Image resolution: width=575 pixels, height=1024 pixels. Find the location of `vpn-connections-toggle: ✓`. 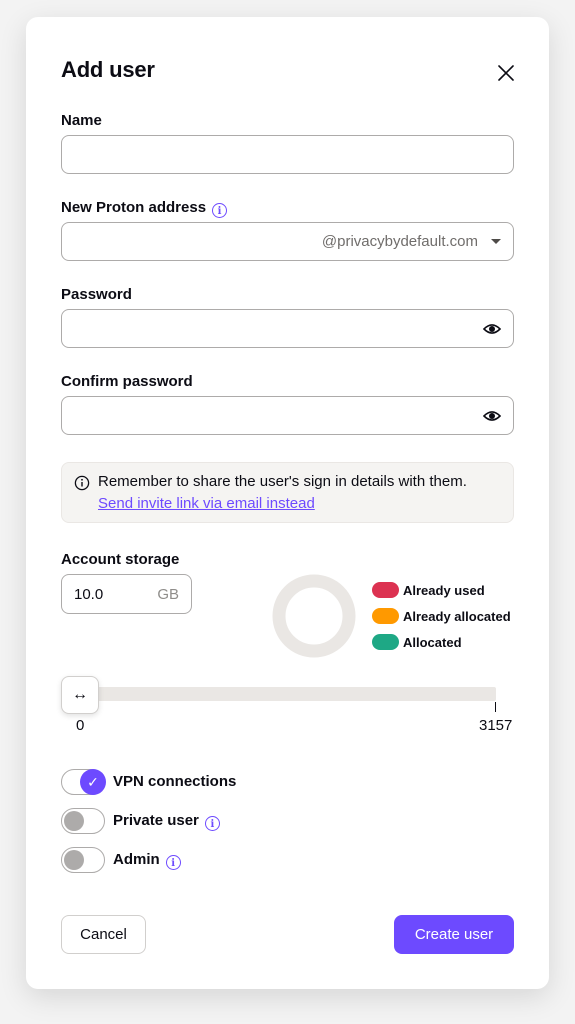

vpn-connections-toggle: ✓ is located at coordinates (83, 782).